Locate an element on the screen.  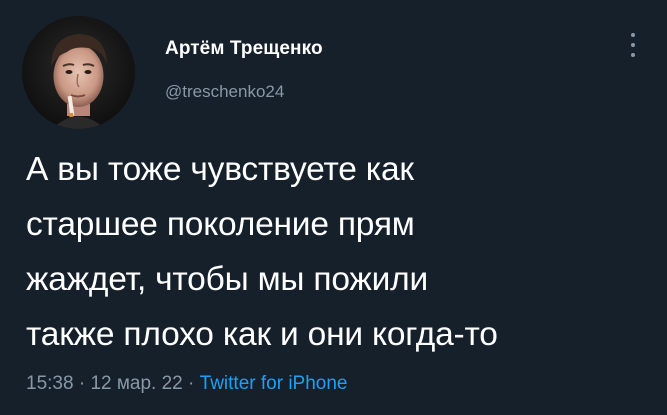
tweet-text-line: старшее поколение прям is located at coordinates (220, 224).